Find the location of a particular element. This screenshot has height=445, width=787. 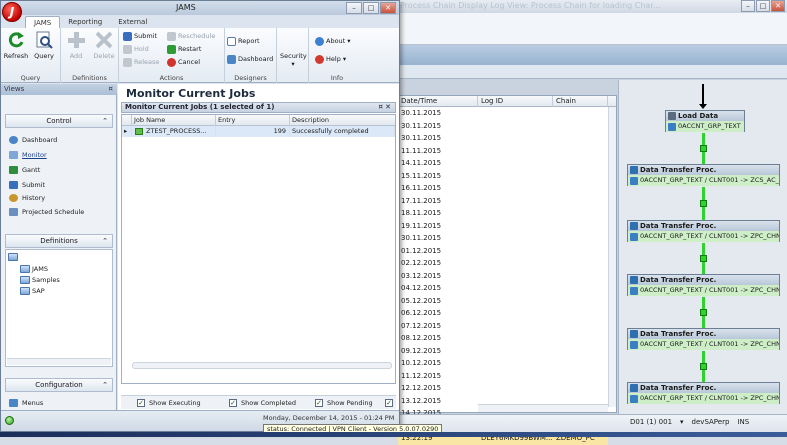

show-completed-checkbox: ✓ Show Completed is located at coordinates (270, 403).